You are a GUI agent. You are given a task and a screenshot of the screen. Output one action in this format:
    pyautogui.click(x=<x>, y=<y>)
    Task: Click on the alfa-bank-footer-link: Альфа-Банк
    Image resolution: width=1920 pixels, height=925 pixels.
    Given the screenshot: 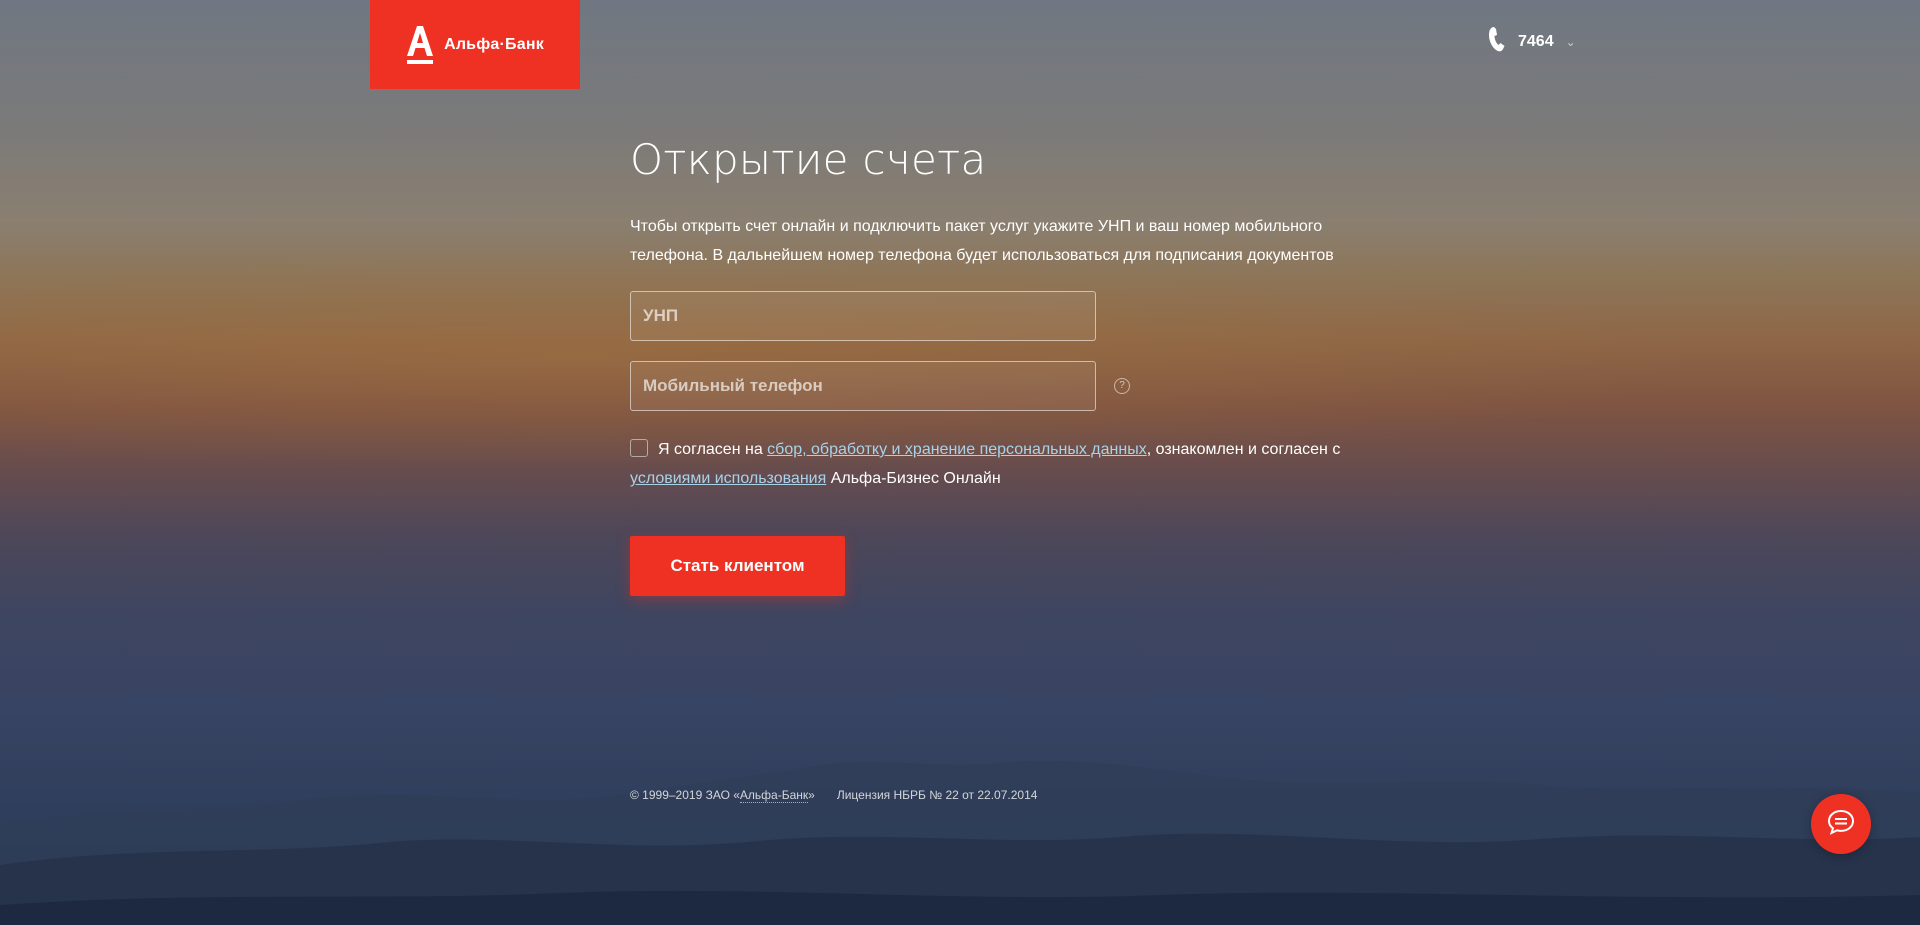 What is the action you would take?
    pyautogui.click(x=774, y=795)
    